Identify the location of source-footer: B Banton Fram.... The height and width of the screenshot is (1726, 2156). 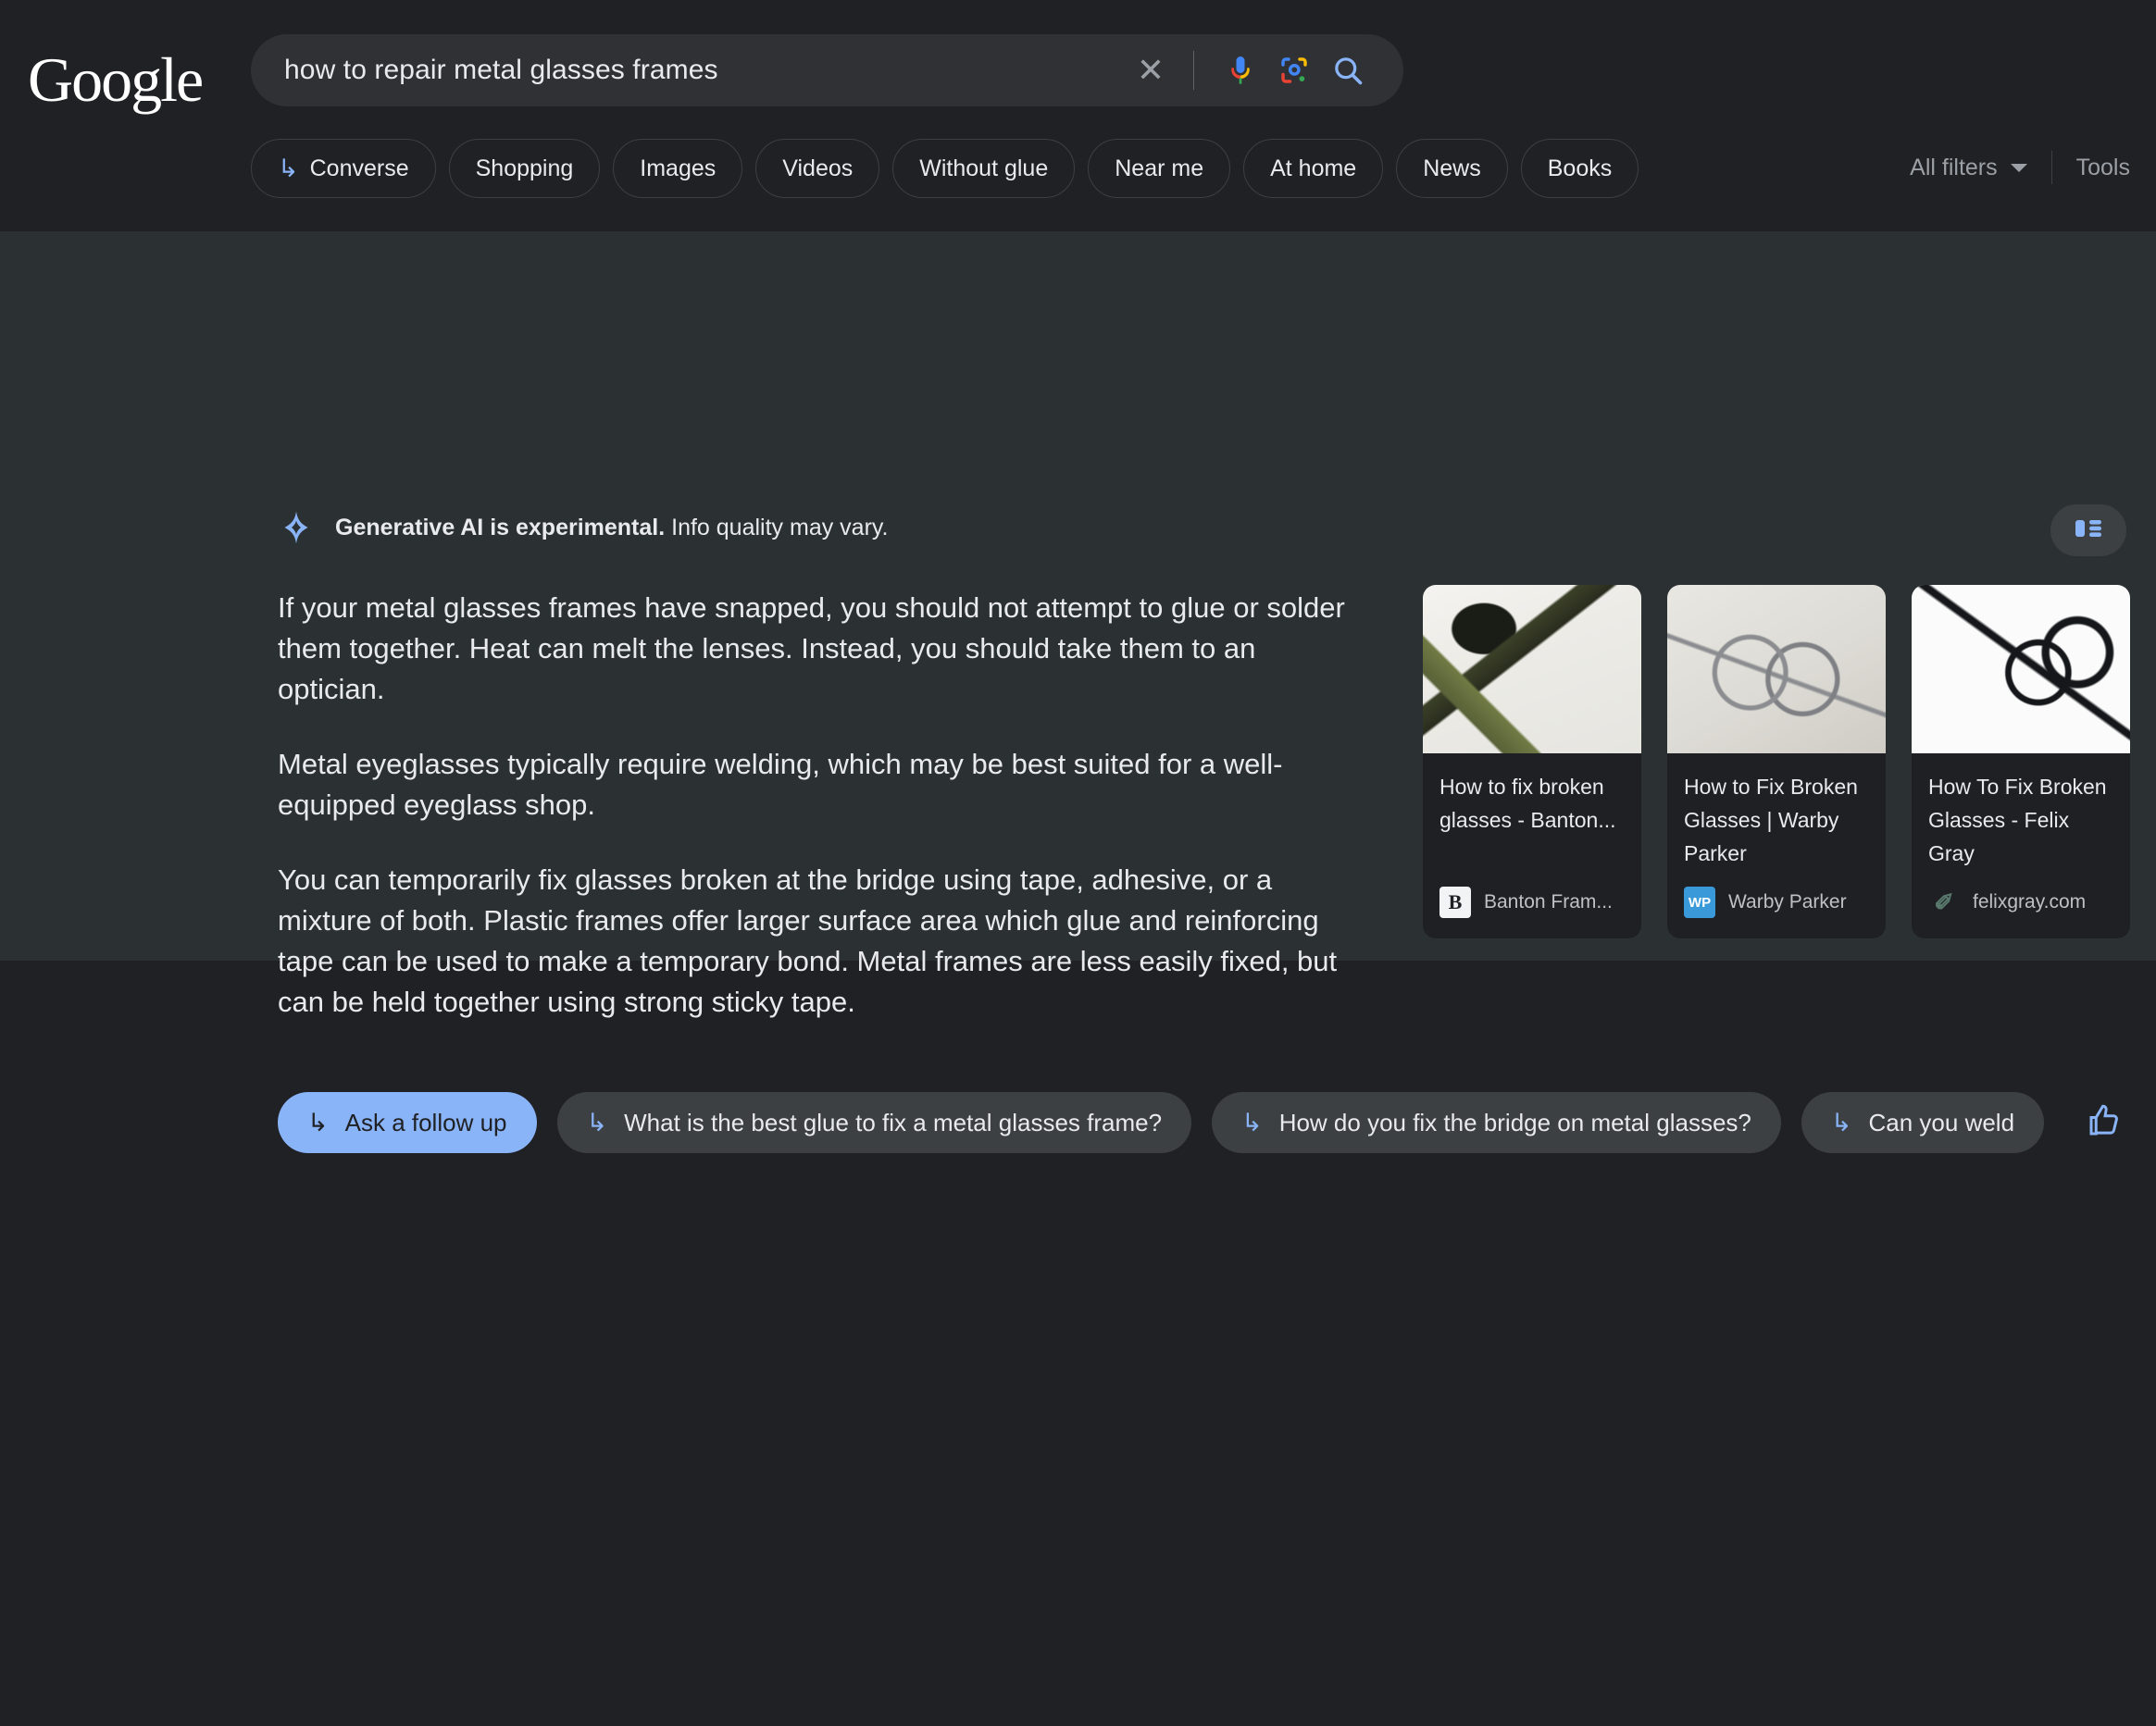
(1532, 913).